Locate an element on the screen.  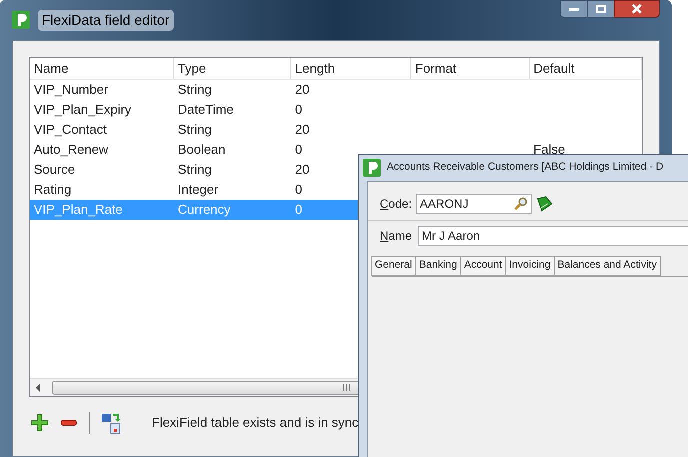
table-cell-text: VIP_Number is located at coordinates (71, 90).